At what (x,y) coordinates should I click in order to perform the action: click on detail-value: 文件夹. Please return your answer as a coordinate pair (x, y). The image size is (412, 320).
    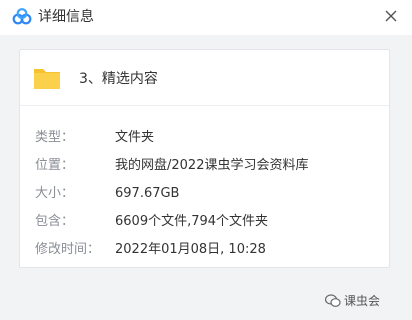
    Looking at the image, I should click on (135, 137).